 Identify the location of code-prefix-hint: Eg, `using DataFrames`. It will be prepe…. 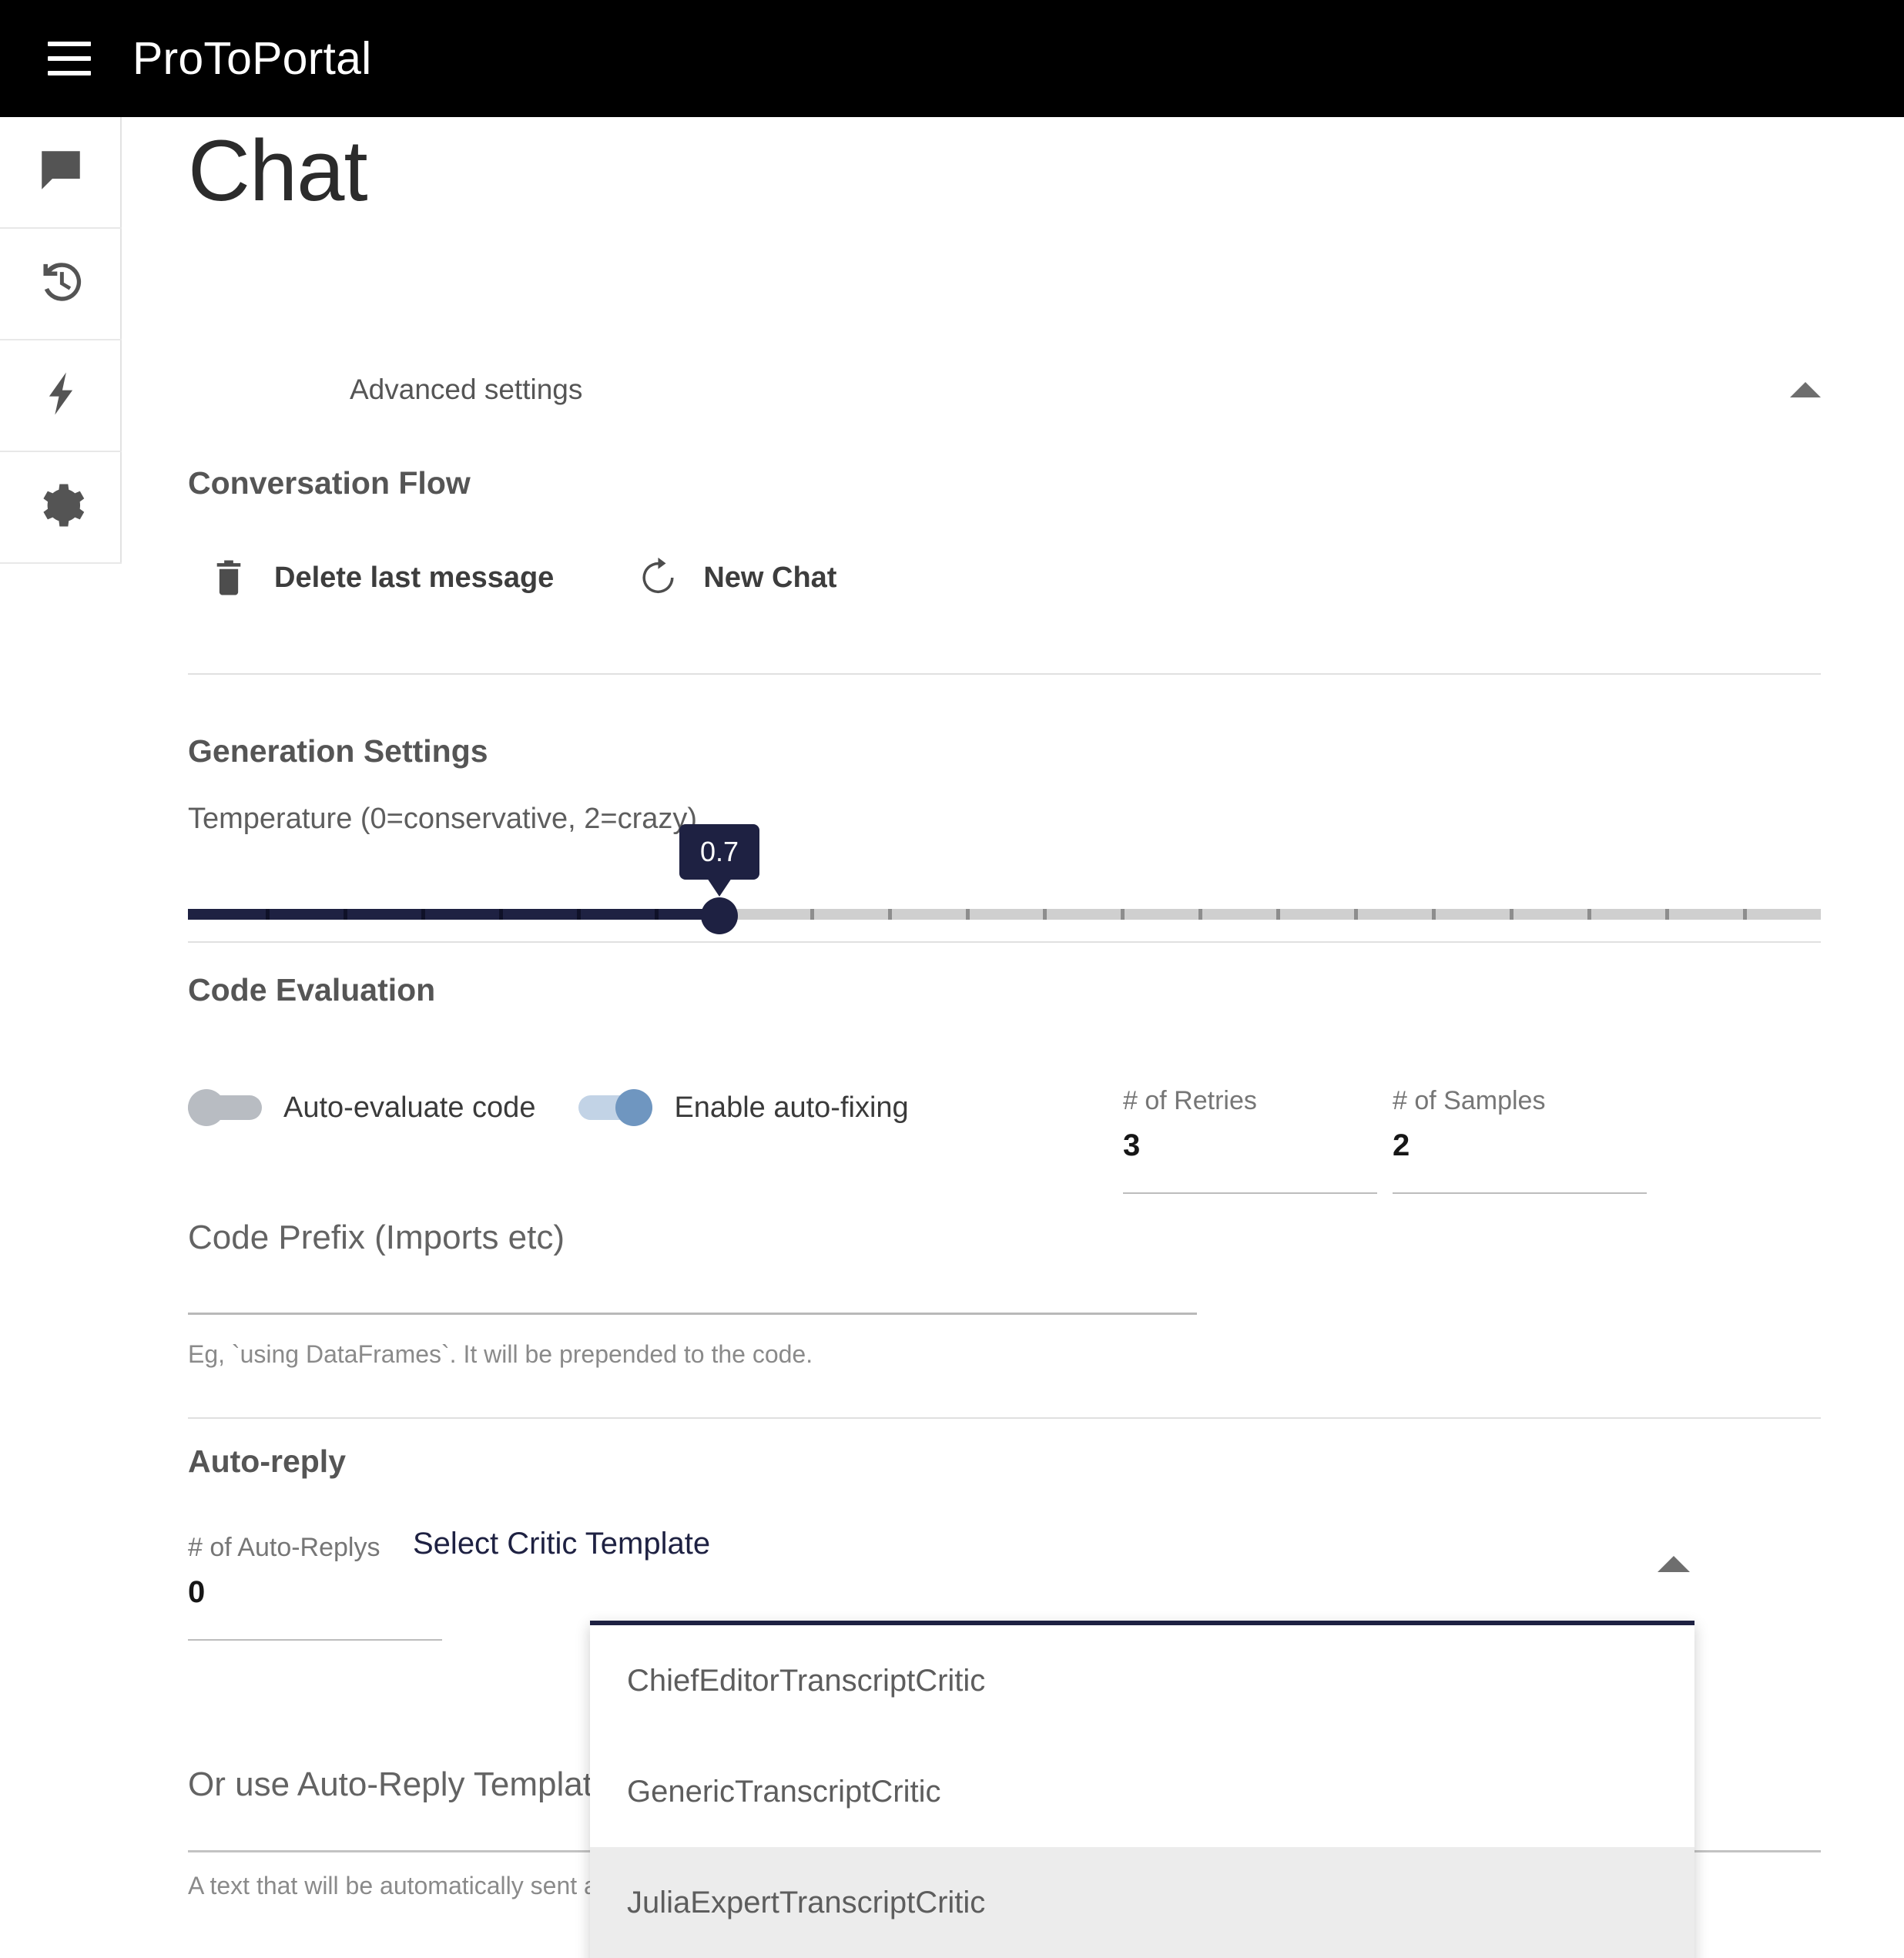
(500, 1354).